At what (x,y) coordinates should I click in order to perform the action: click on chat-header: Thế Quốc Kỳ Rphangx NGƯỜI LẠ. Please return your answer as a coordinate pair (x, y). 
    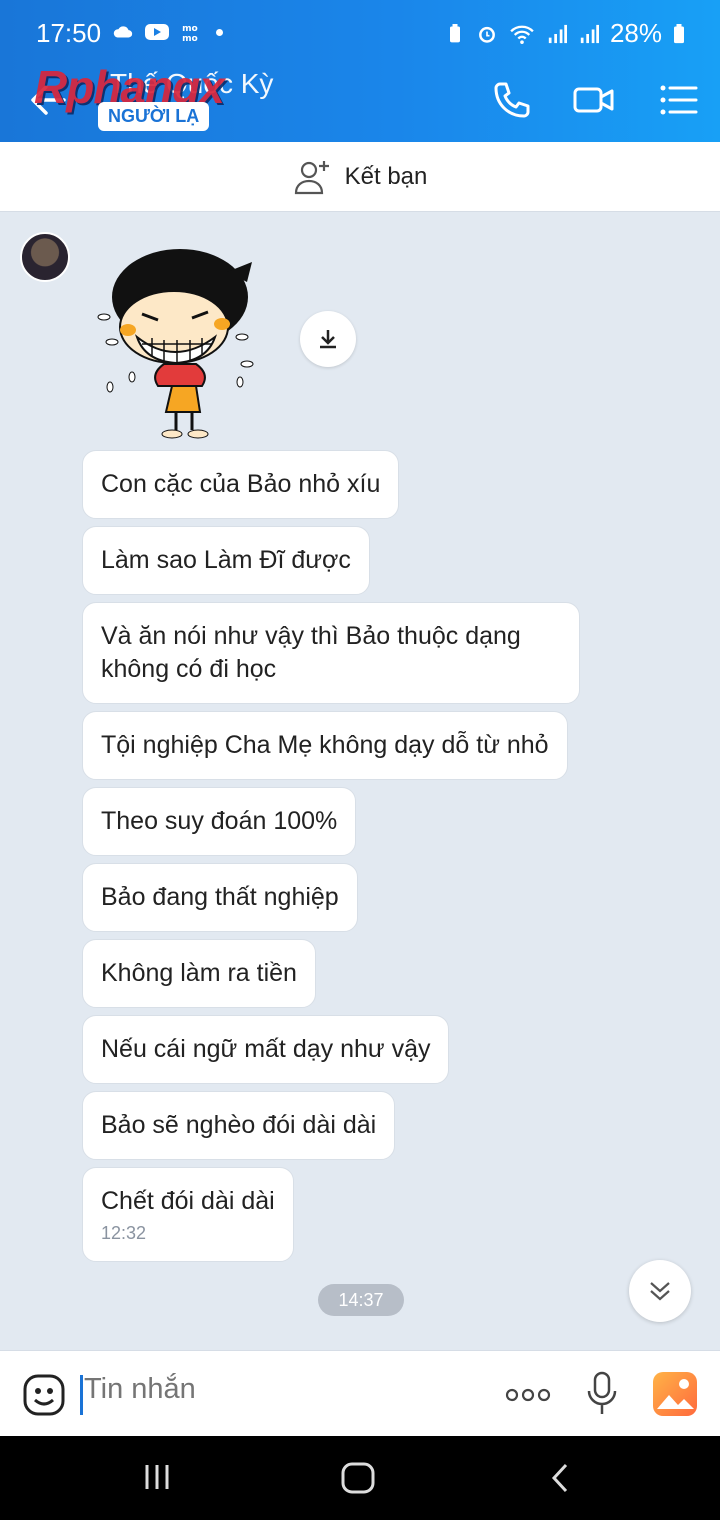
    Looking at the image, I should click on (360, 99).